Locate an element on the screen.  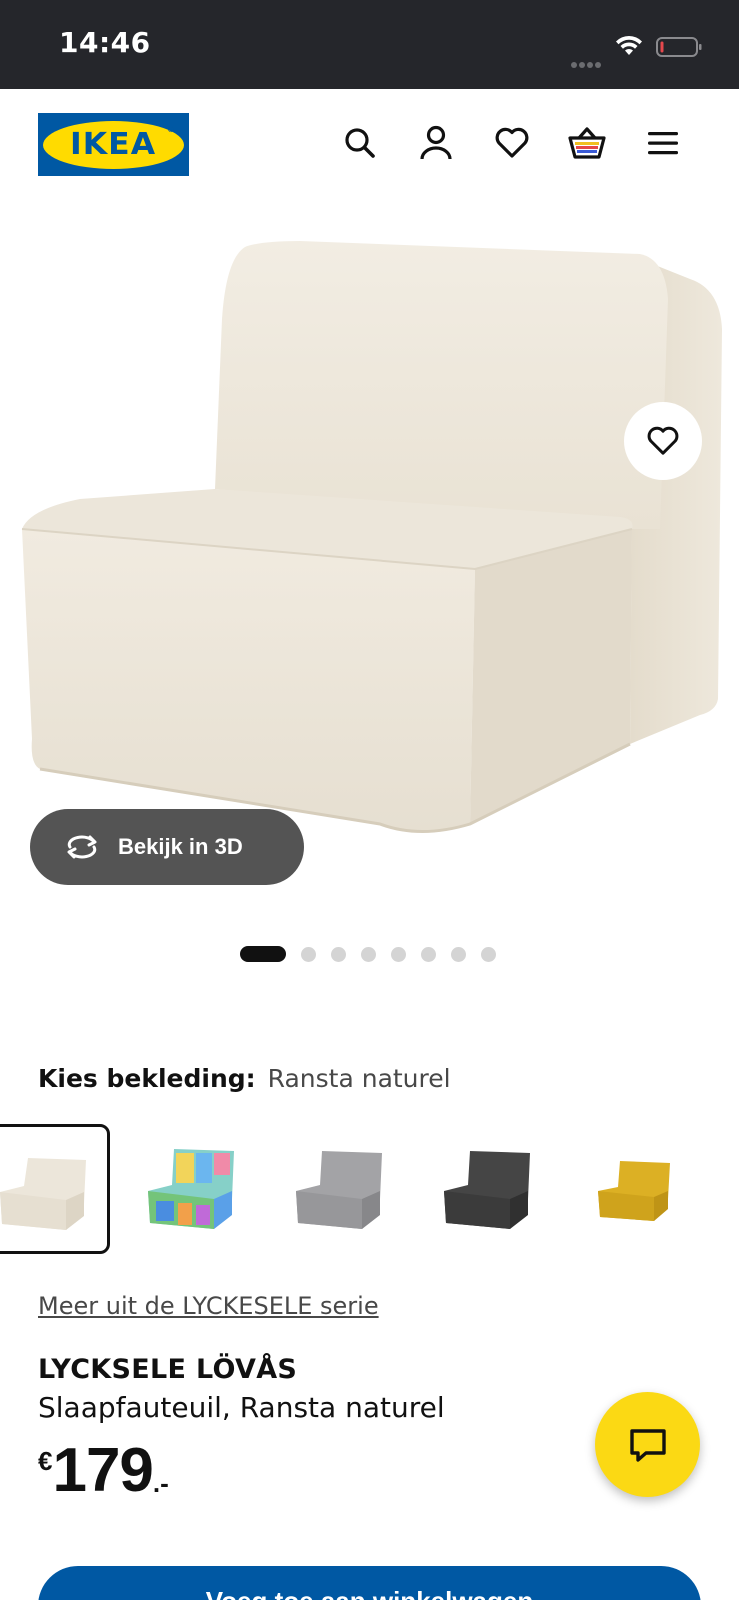
logo-text: IKEA is located at coordinates (113, 144).